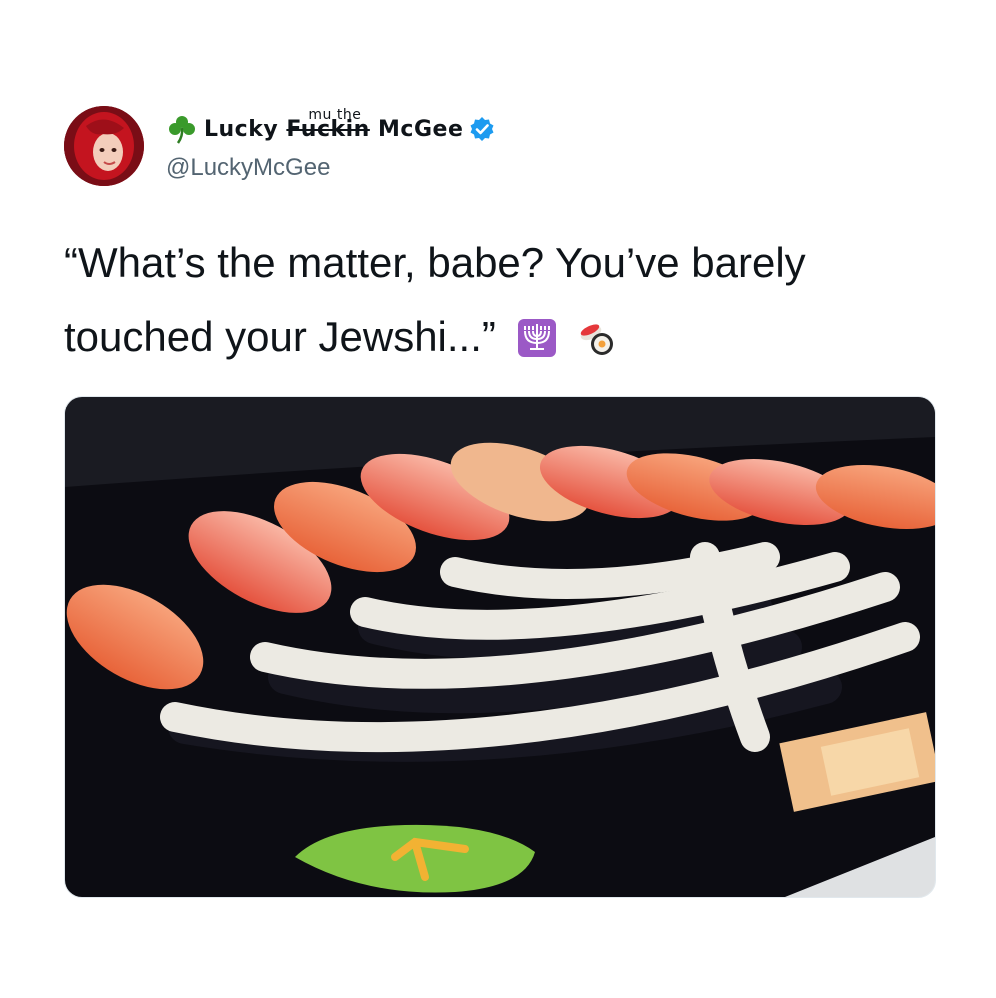 The height and width of the screenshot is (998, 996). I want to click on avatar-image, so click(104, 146).